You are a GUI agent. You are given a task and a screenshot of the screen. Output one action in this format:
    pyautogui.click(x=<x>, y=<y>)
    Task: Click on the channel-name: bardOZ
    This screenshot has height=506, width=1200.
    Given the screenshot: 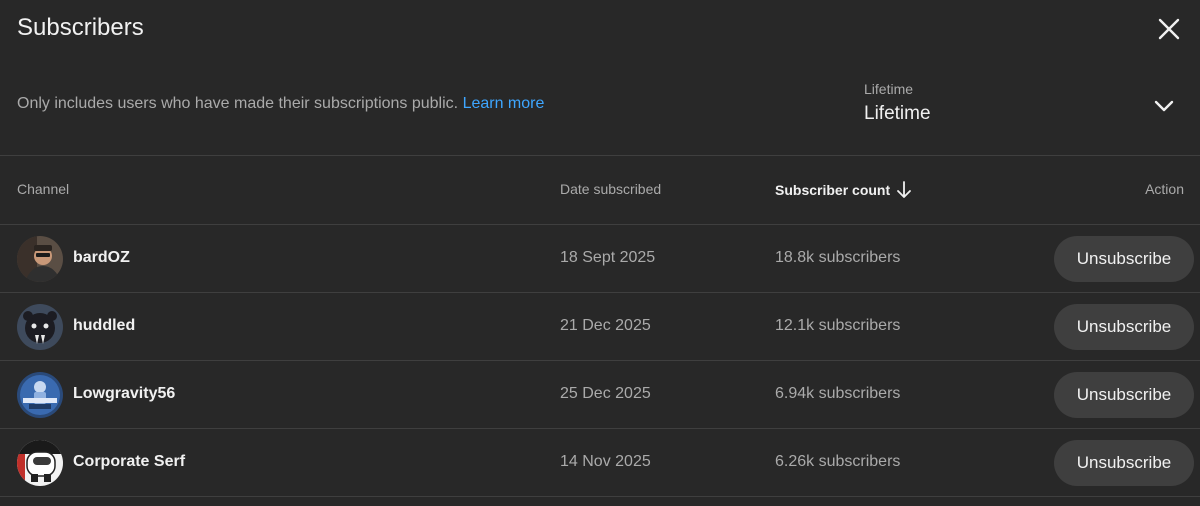 What is the action you would take?
    pyautogui.click(x=101, y=258)
    